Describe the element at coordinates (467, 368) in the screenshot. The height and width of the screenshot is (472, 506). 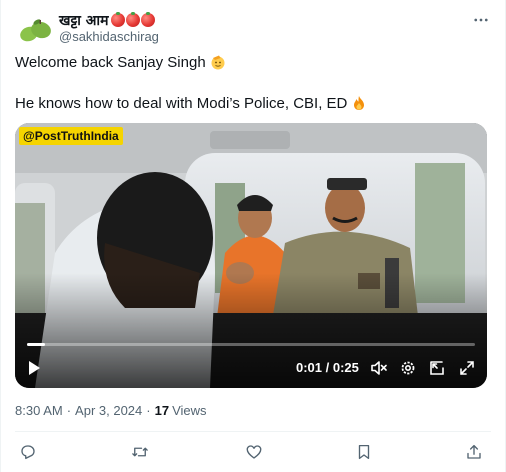
I see `fullscreen-icon` at that location.